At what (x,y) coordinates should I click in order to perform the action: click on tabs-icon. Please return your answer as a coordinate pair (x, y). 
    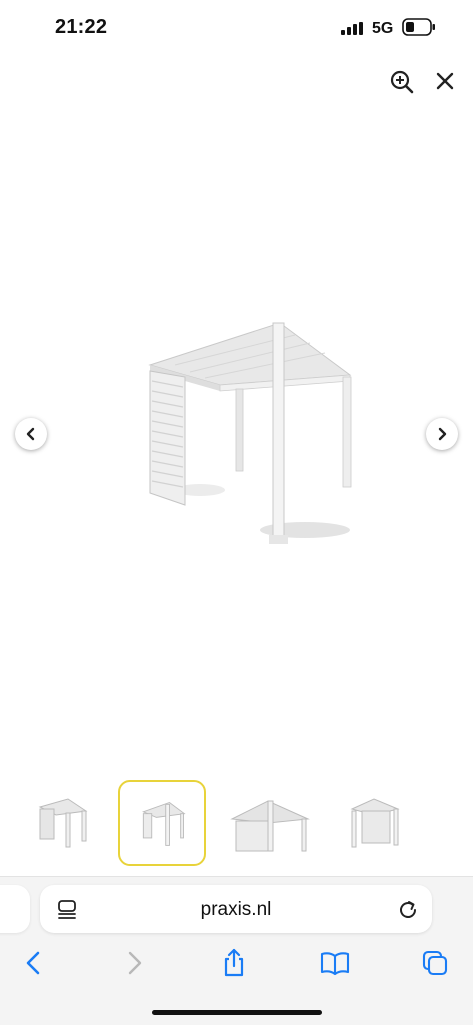
    Looking at the image, I should click on (435, 963).